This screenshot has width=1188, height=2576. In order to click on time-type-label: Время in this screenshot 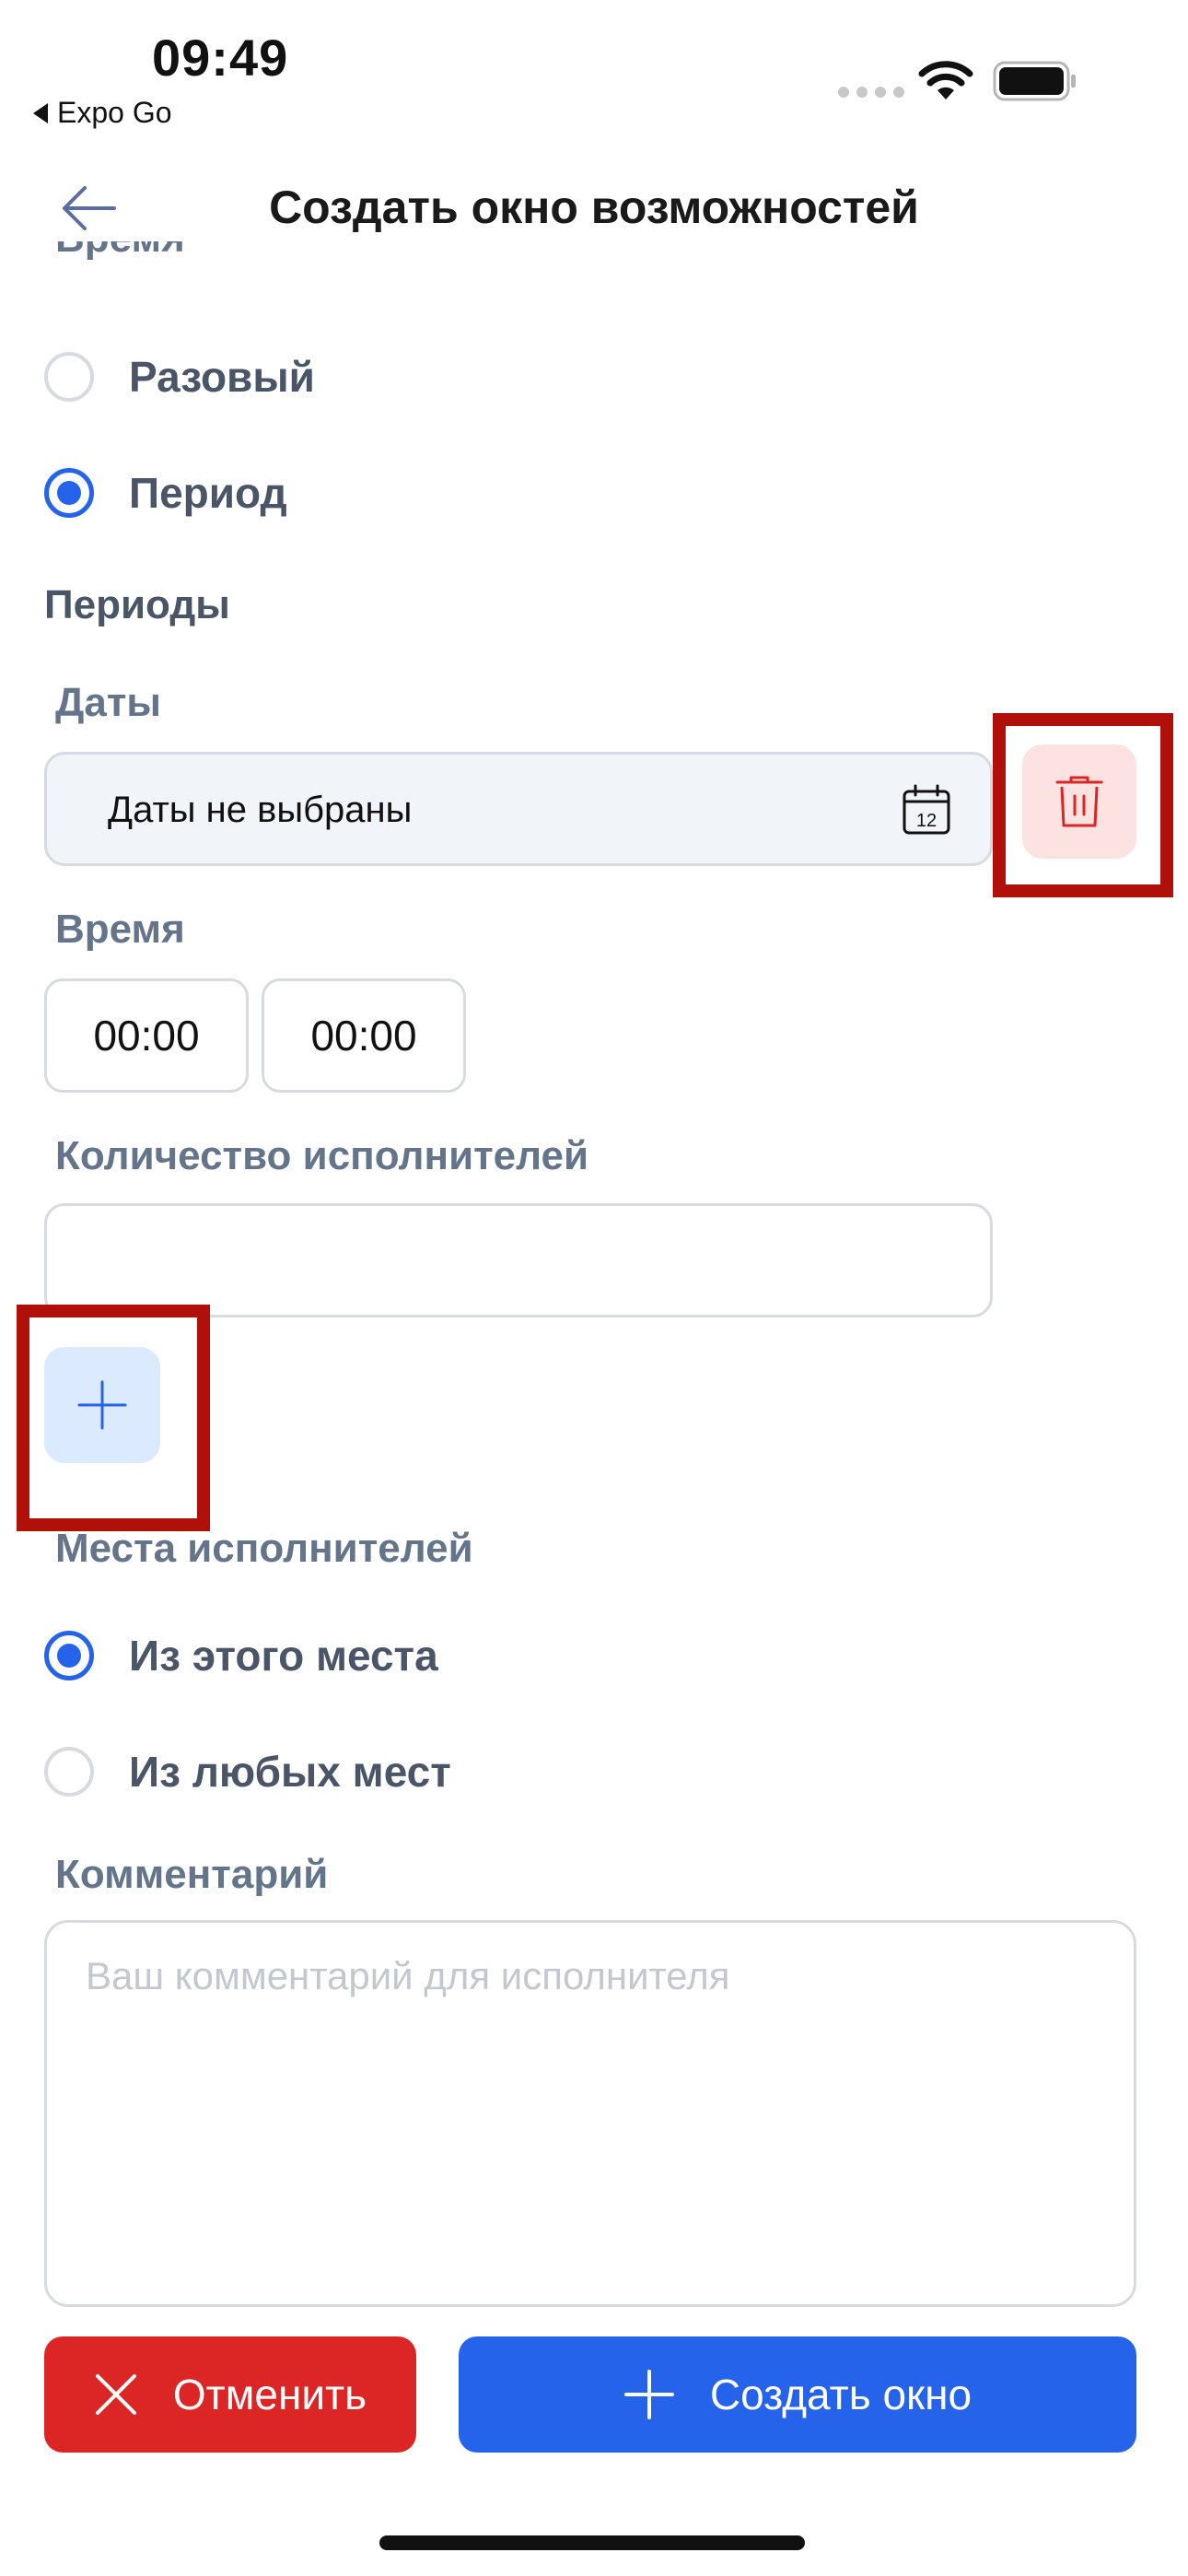, I will do `click(120, 251)`.